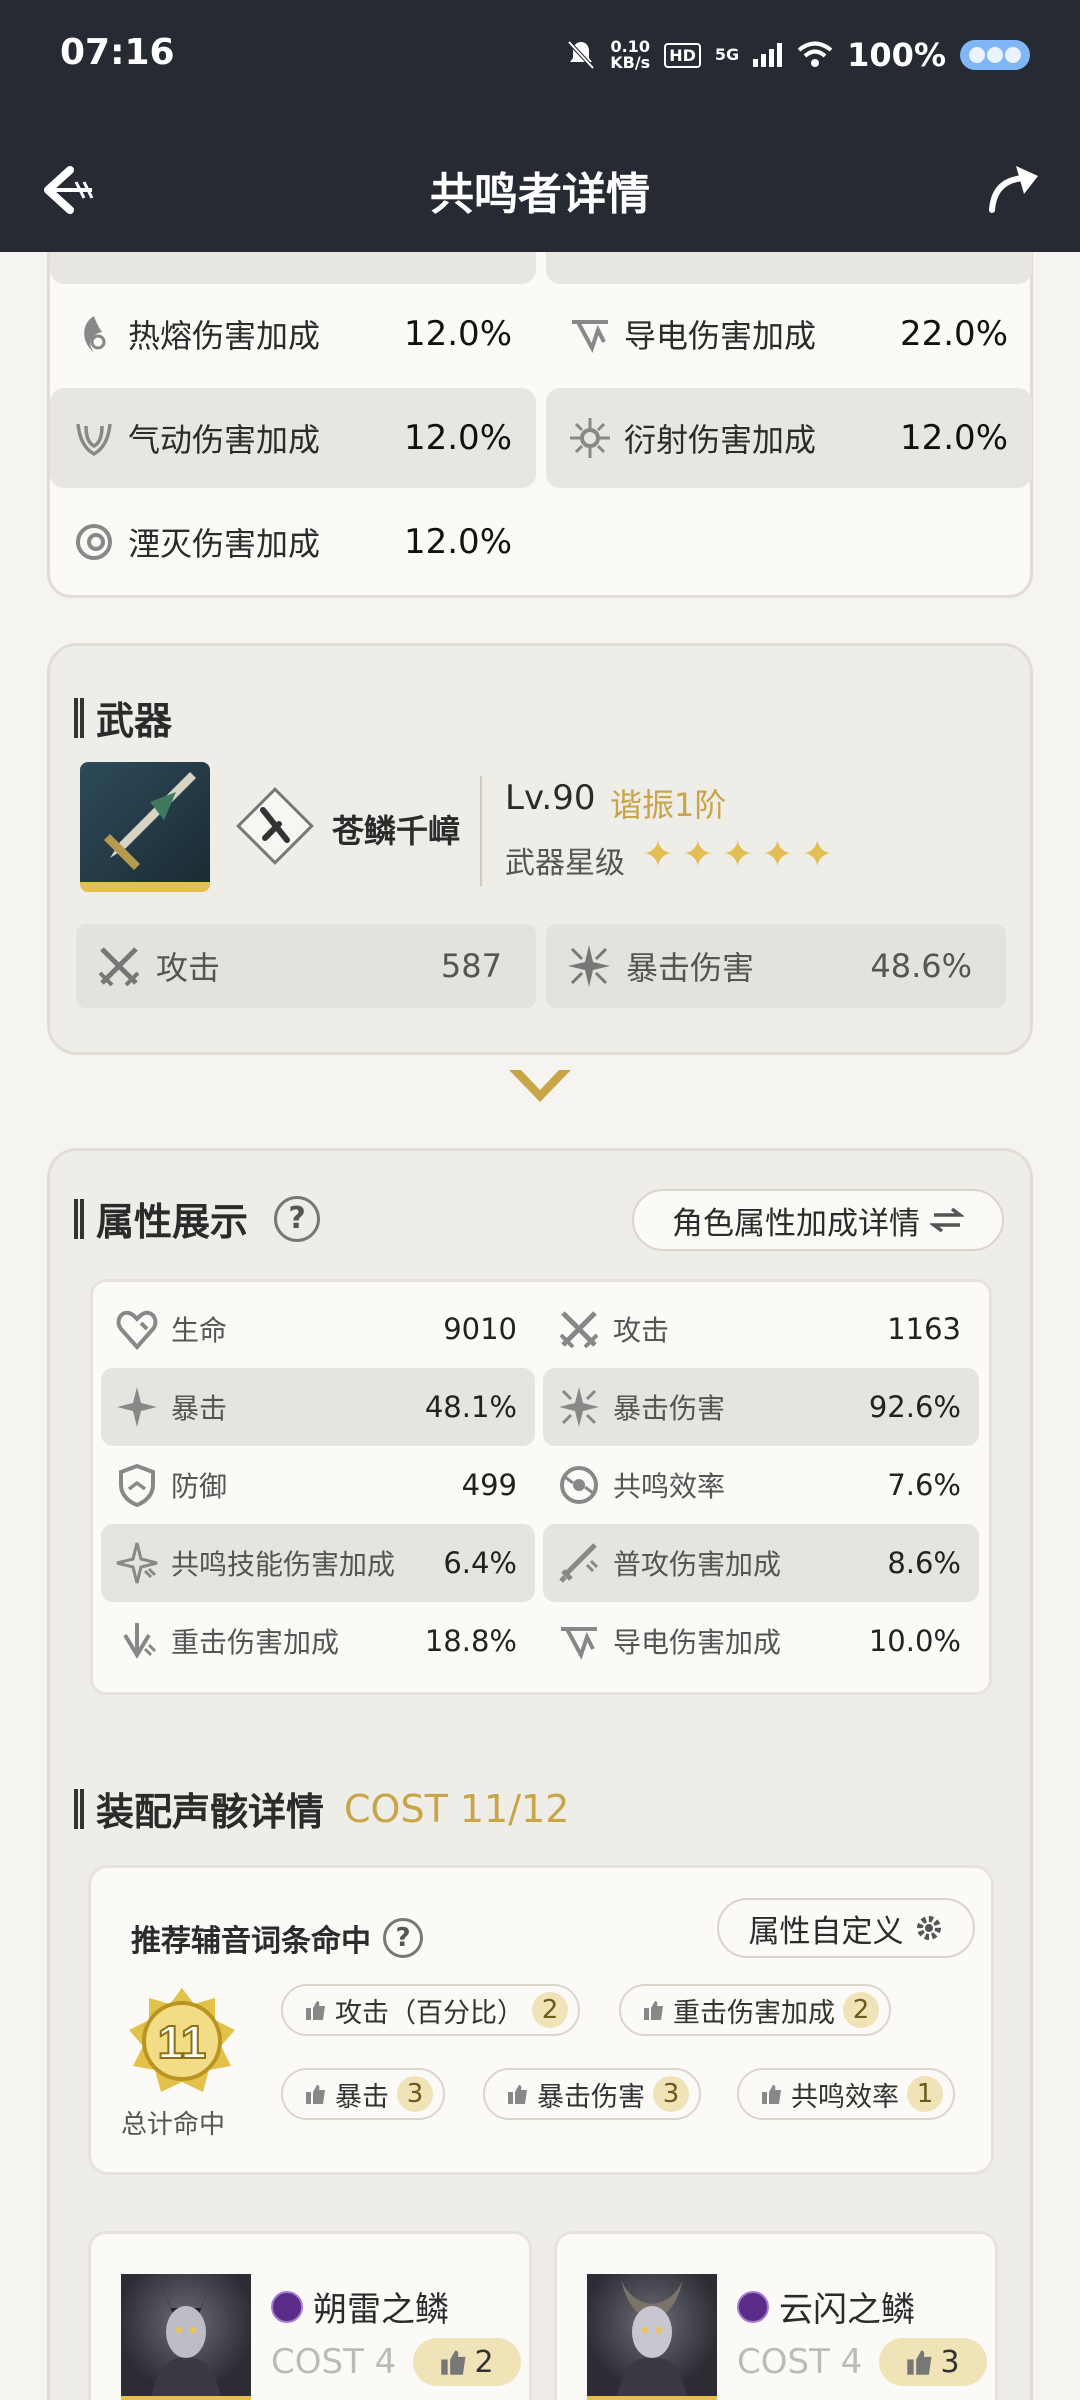 Image resolution: width=1080 pixels, height=2400 pixels. Describe the element at coordinates (199, 1408) in the screenshot. I see `attr-label: 暴击` at that location.